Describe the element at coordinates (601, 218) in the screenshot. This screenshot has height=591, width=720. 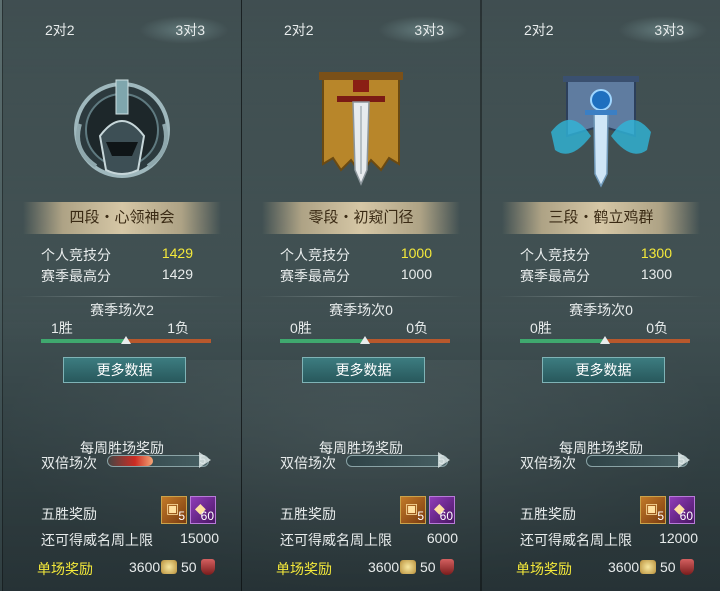
I see `rank-title: 三段・鹤立鸡群` at that location.